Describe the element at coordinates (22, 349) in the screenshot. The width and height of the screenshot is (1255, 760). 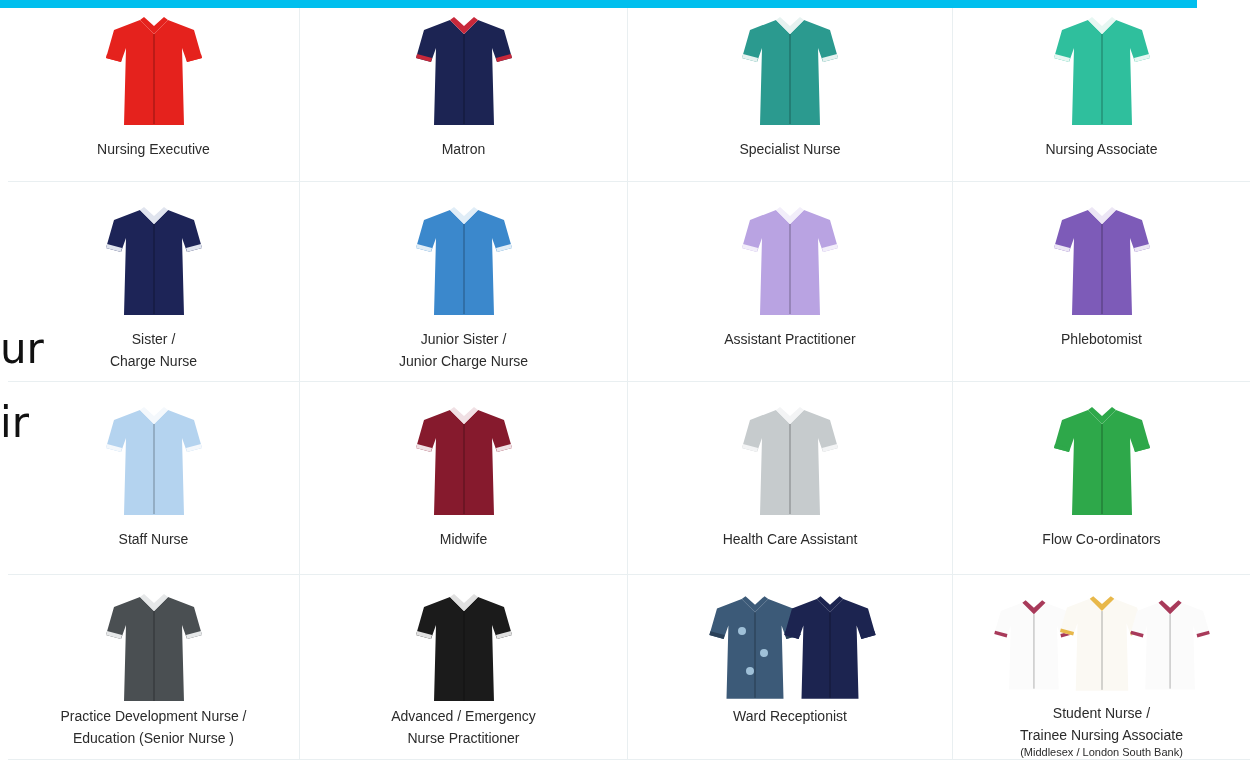
I see `heading-text: ur` at that location.